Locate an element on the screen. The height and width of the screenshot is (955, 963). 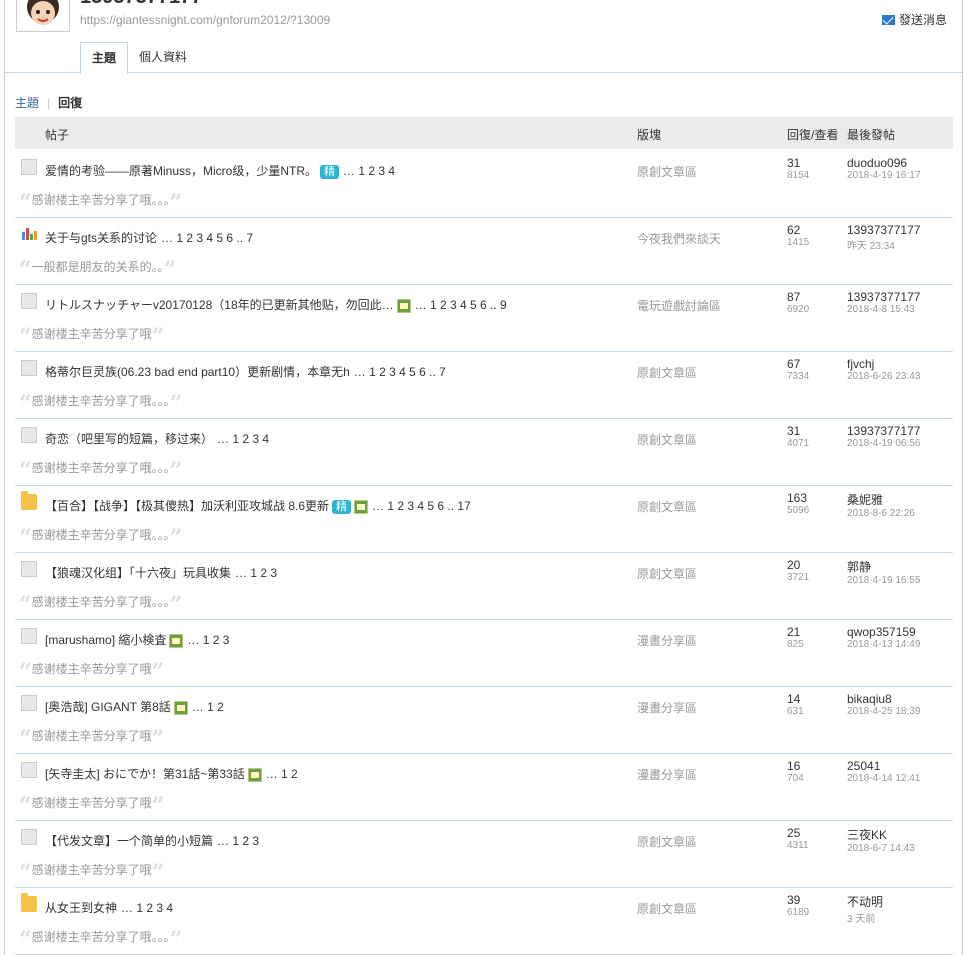
last-post-time: 2018-4-19 16:55 is located at coordinates (883, 580).